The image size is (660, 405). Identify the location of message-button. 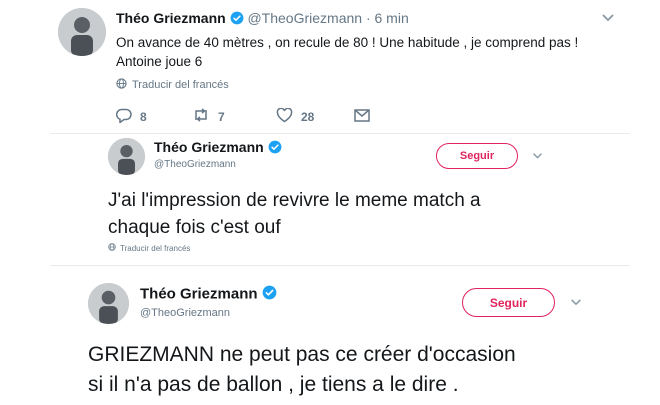
(366, 117).